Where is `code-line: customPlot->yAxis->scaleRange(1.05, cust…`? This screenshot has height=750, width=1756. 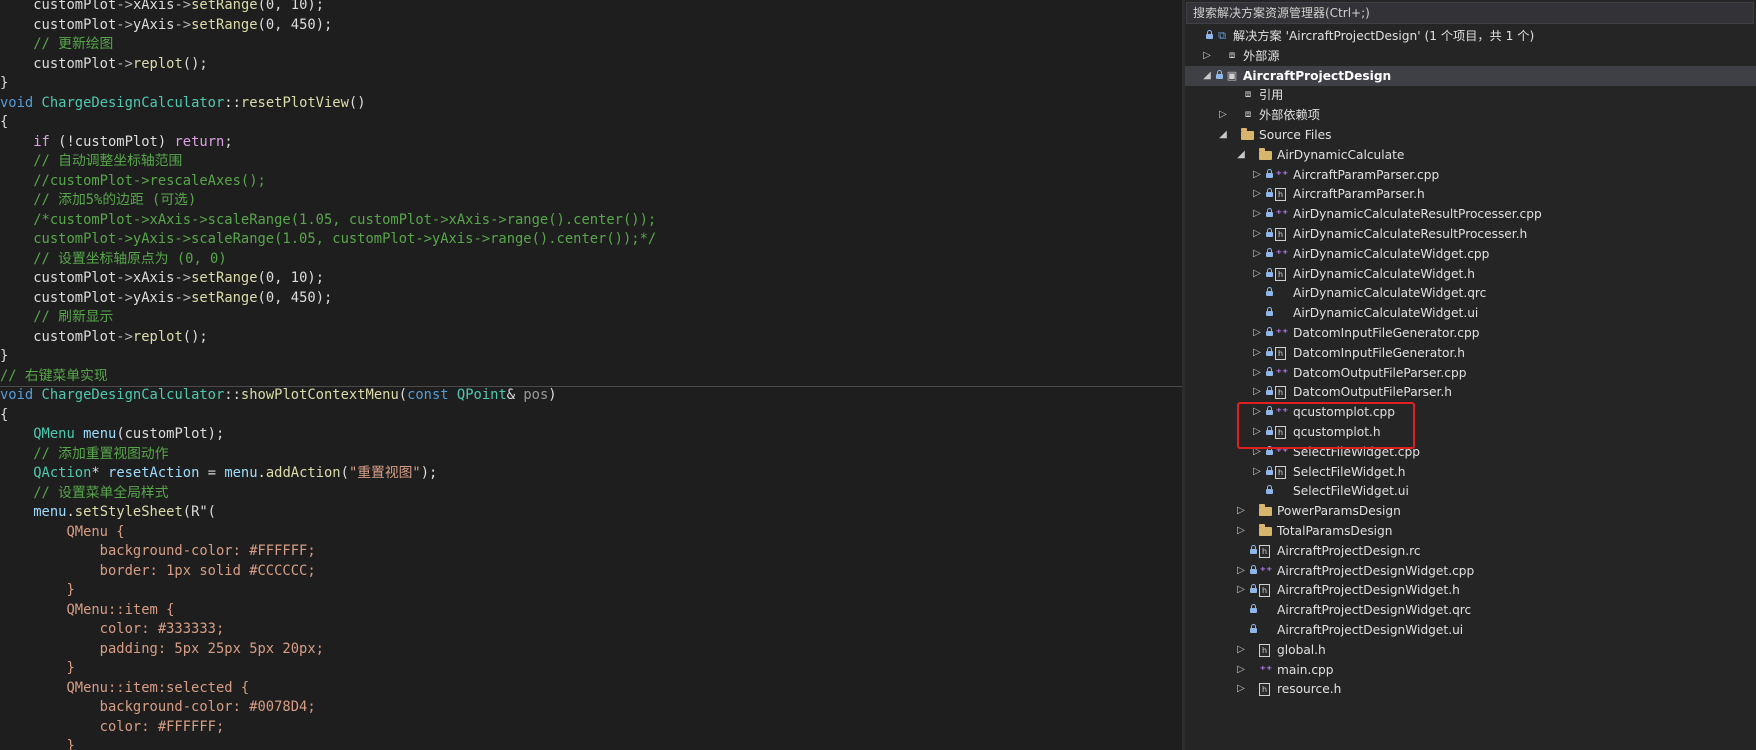
code-line: customPlot->yAxis->scaleRange(1.05, cust… is located at coordinates (591, 240).